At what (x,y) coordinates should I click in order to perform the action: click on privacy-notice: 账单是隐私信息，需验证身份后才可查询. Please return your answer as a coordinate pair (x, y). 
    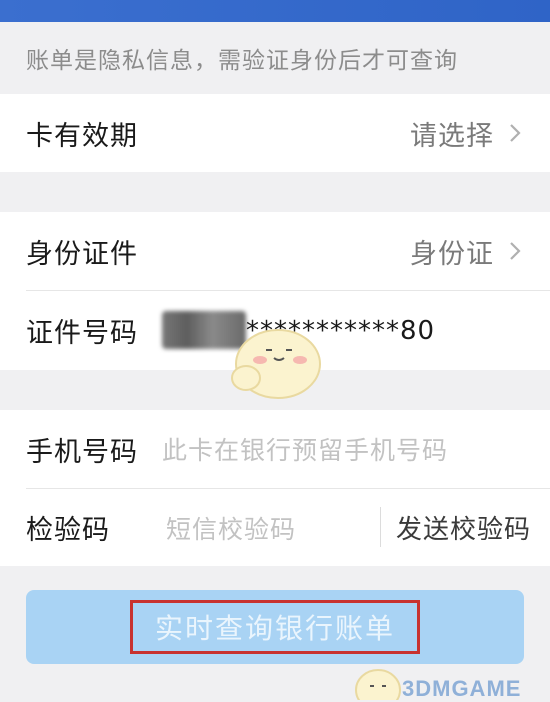
    Looking at the image, I should click on (275, 58).